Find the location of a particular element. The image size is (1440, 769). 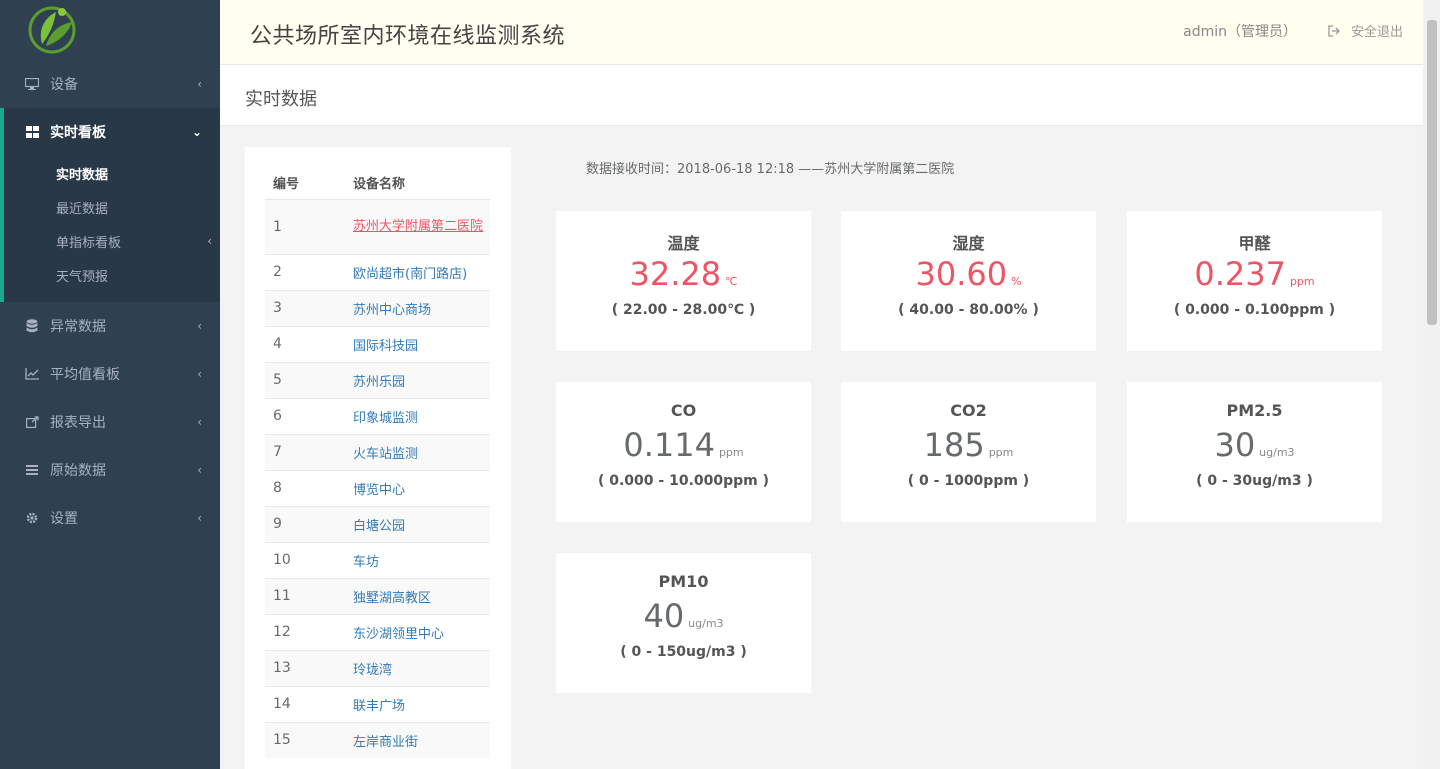

device-name-link: 苏州乐园 is located at coordinates (417, 379).